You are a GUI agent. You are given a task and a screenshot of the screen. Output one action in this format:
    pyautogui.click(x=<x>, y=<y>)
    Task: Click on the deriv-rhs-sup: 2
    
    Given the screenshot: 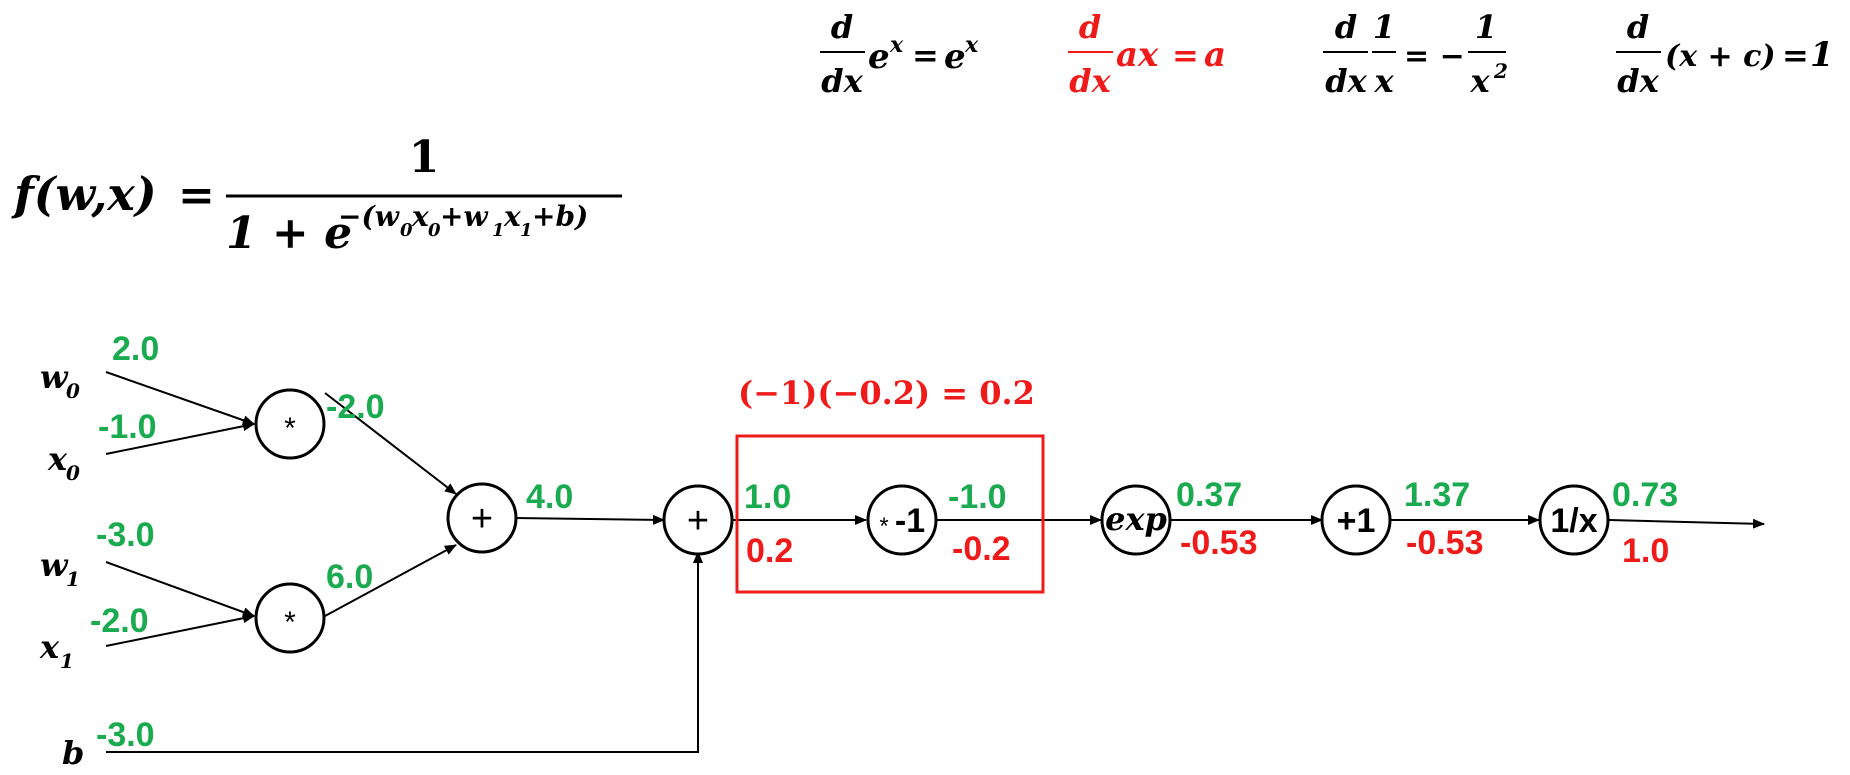 What is the action you would take?
    pyautogui.click(x=1500, y=71)
    